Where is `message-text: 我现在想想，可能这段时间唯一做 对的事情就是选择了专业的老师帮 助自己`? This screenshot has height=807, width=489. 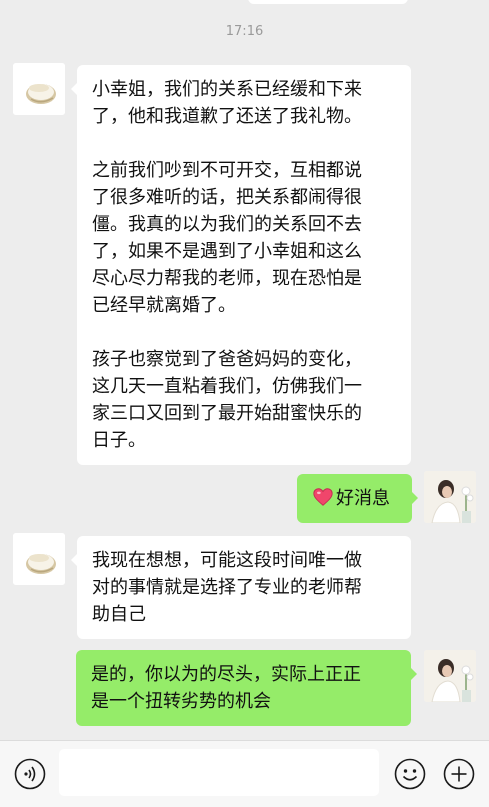 message-text: 我现在想想，可能这段时间唯一做 对的事情就是选择了专业的老师帮 助自己 is located at coordinates (227, 587).